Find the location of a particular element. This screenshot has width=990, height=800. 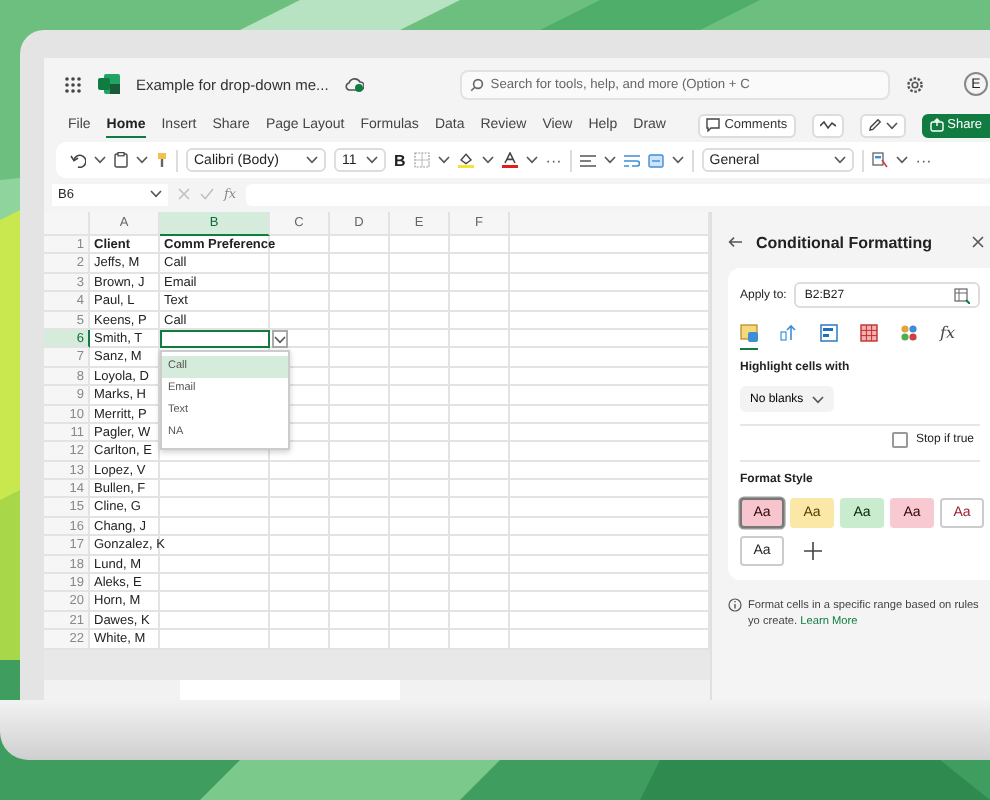

active-cell is located at coordinates (215, 339).